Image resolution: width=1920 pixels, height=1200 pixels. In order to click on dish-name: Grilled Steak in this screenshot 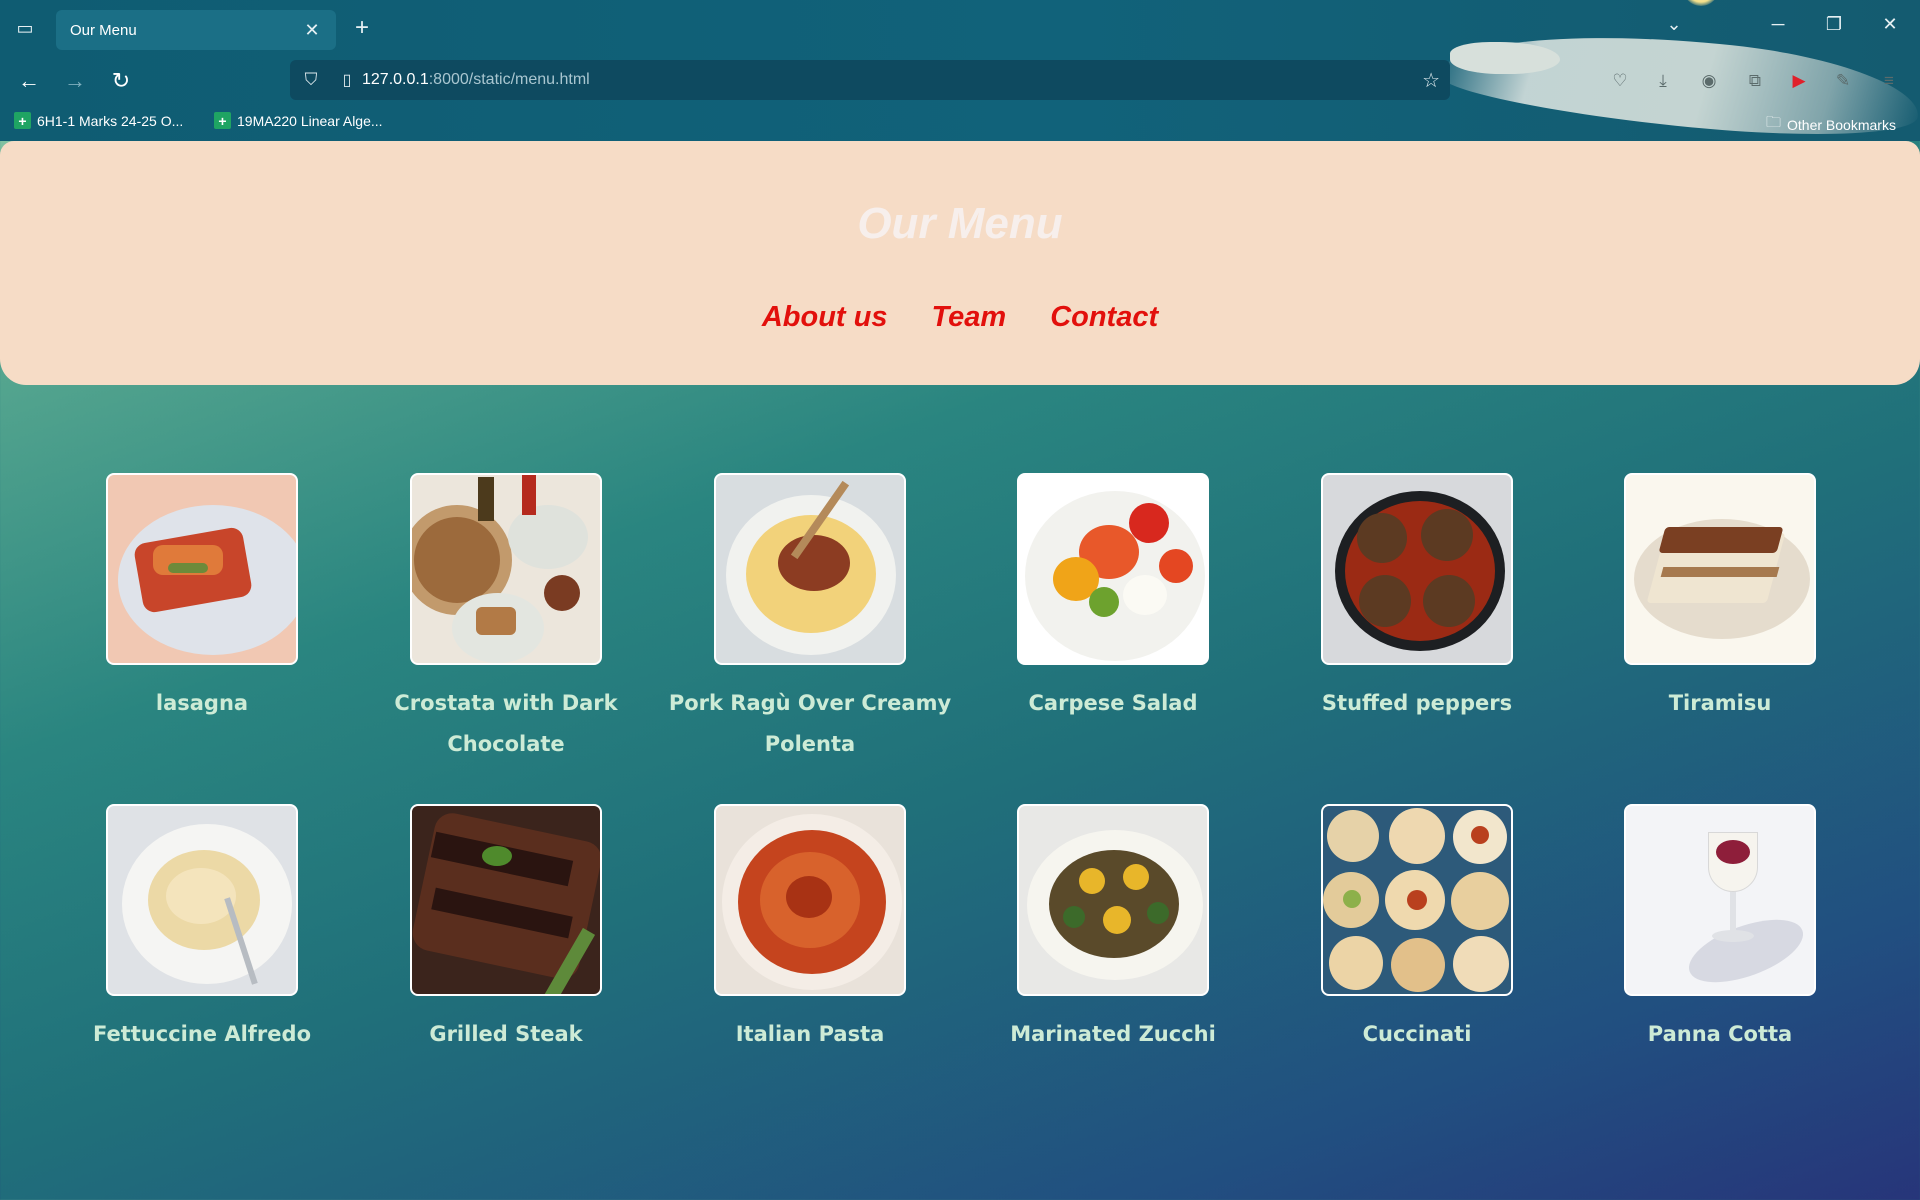, I will do `click(506, 1034)`.